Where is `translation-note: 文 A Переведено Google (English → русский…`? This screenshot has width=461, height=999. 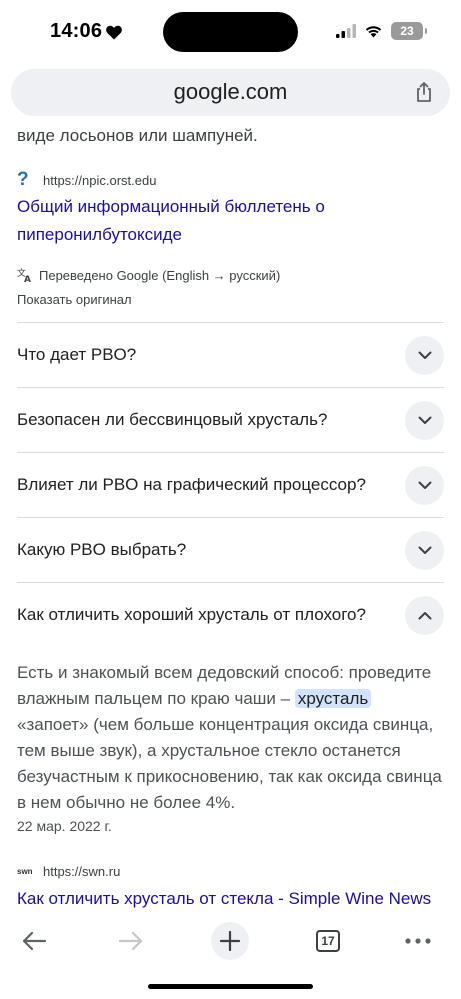 translation-note: 文 A Переведено Google (English → русский… is located at coordinates (148, 275).